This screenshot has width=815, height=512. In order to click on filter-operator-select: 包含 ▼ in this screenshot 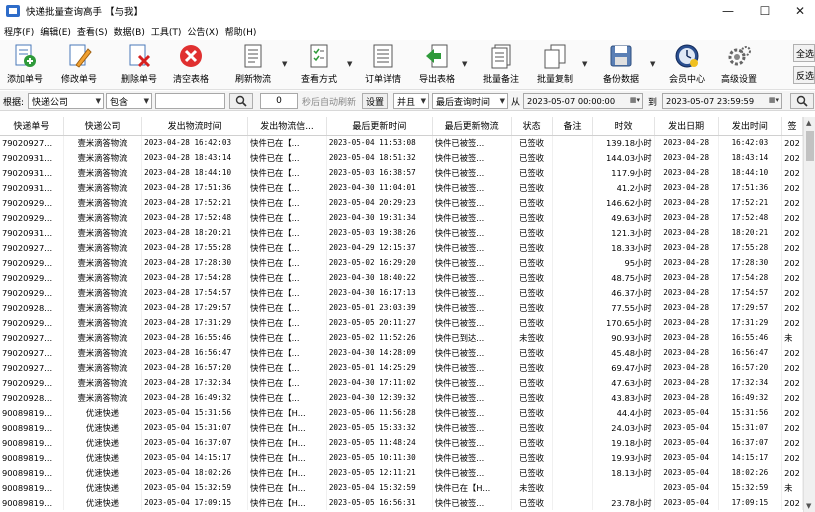, I will do `click(129, 101)`.